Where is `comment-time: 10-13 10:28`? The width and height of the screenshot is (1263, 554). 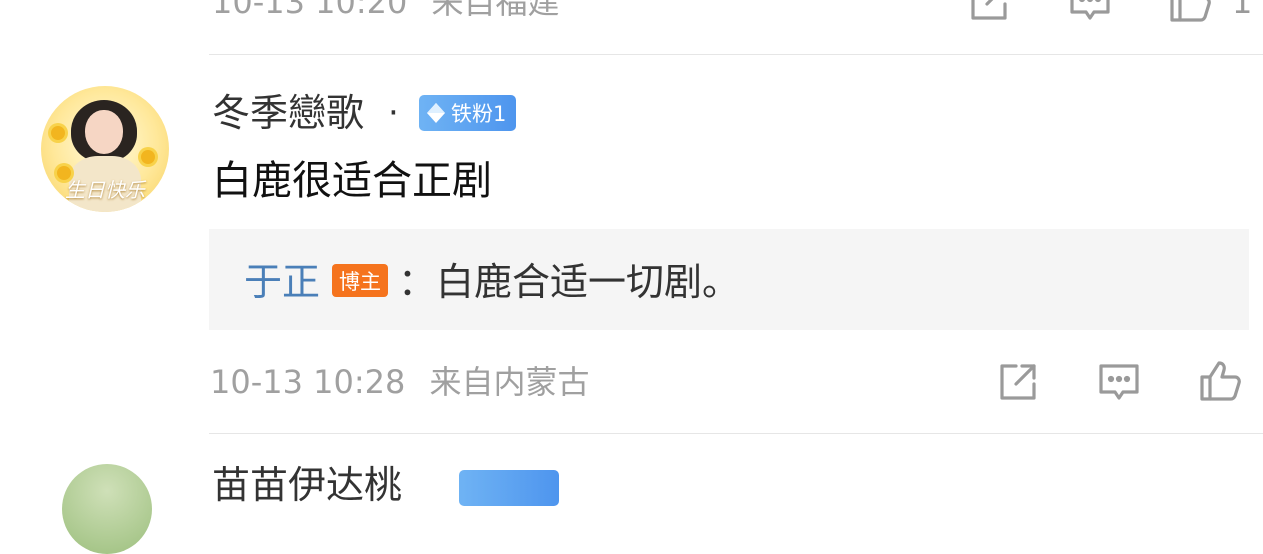
comment-time: 10-13 10:28 is located at coordinates (308, 382).